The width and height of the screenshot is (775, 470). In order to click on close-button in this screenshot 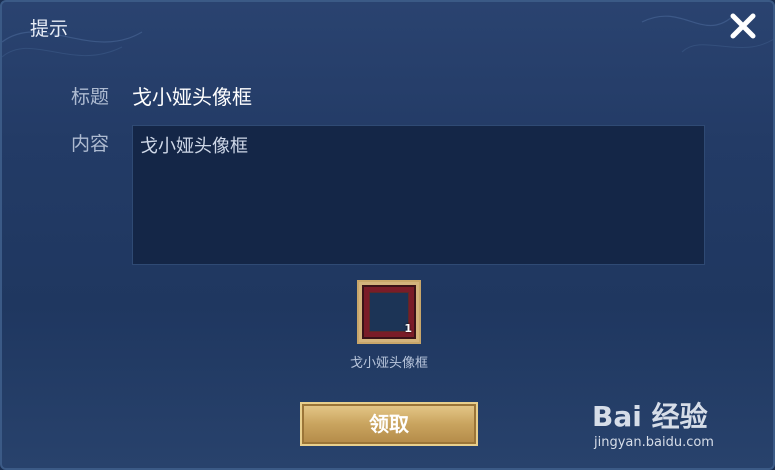, I will do `click(743, 26)`.